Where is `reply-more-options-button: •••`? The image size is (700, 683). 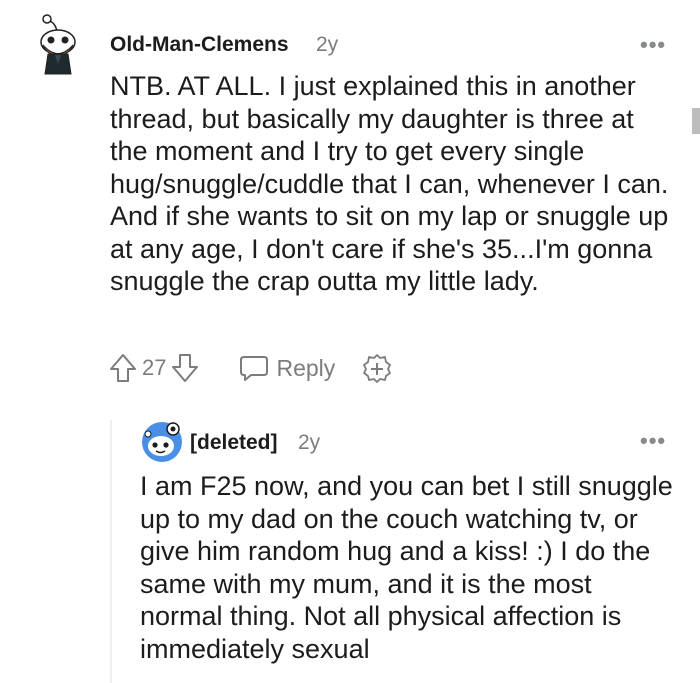
reply-more-options-button: ••• is located at coordinates (653, 441).